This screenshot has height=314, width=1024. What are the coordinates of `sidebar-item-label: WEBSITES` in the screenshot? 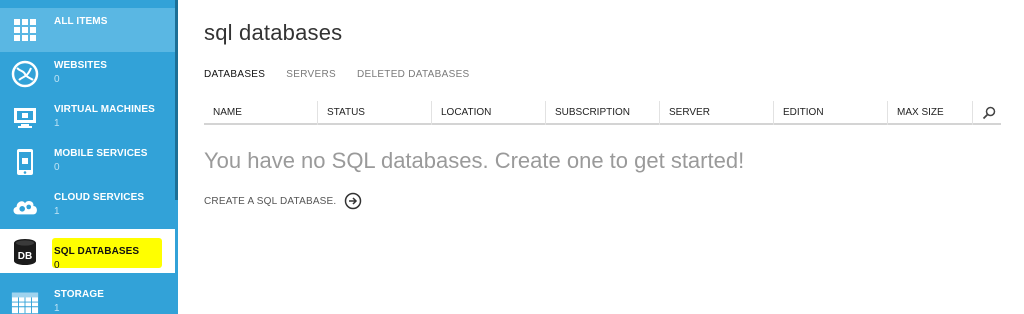 It's located at (81, 65).